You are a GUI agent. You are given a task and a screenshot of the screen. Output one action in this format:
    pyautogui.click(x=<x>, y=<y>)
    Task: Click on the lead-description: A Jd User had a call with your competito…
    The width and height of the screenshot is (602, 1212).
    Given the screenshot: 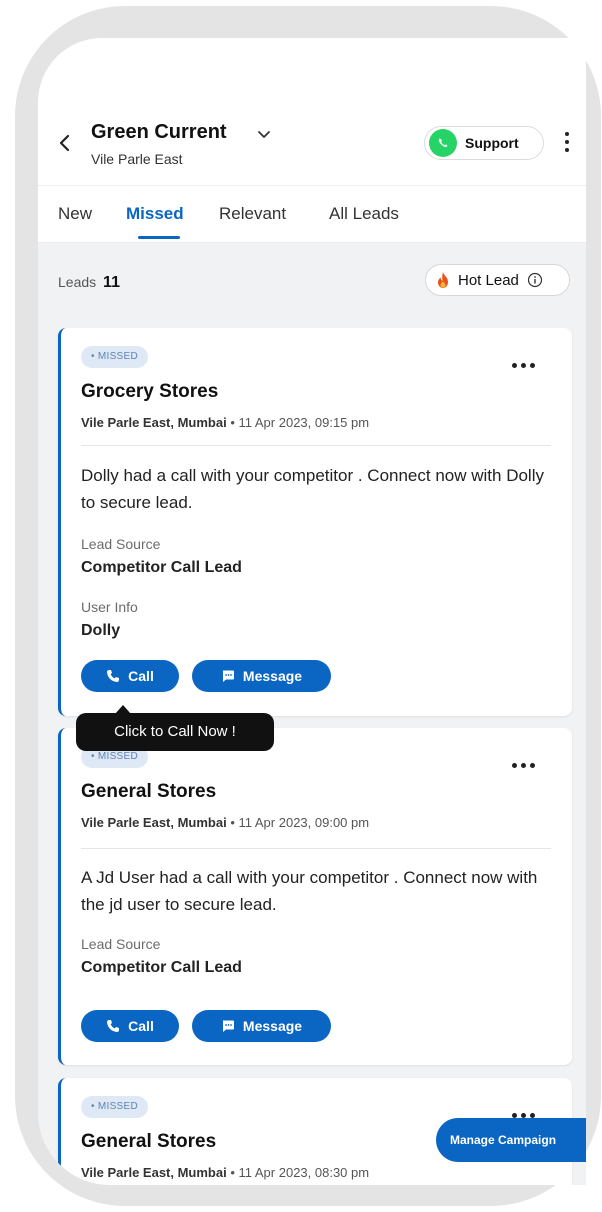 What is the action you would take?
    pyautogui.click(x=309, y=891)
    